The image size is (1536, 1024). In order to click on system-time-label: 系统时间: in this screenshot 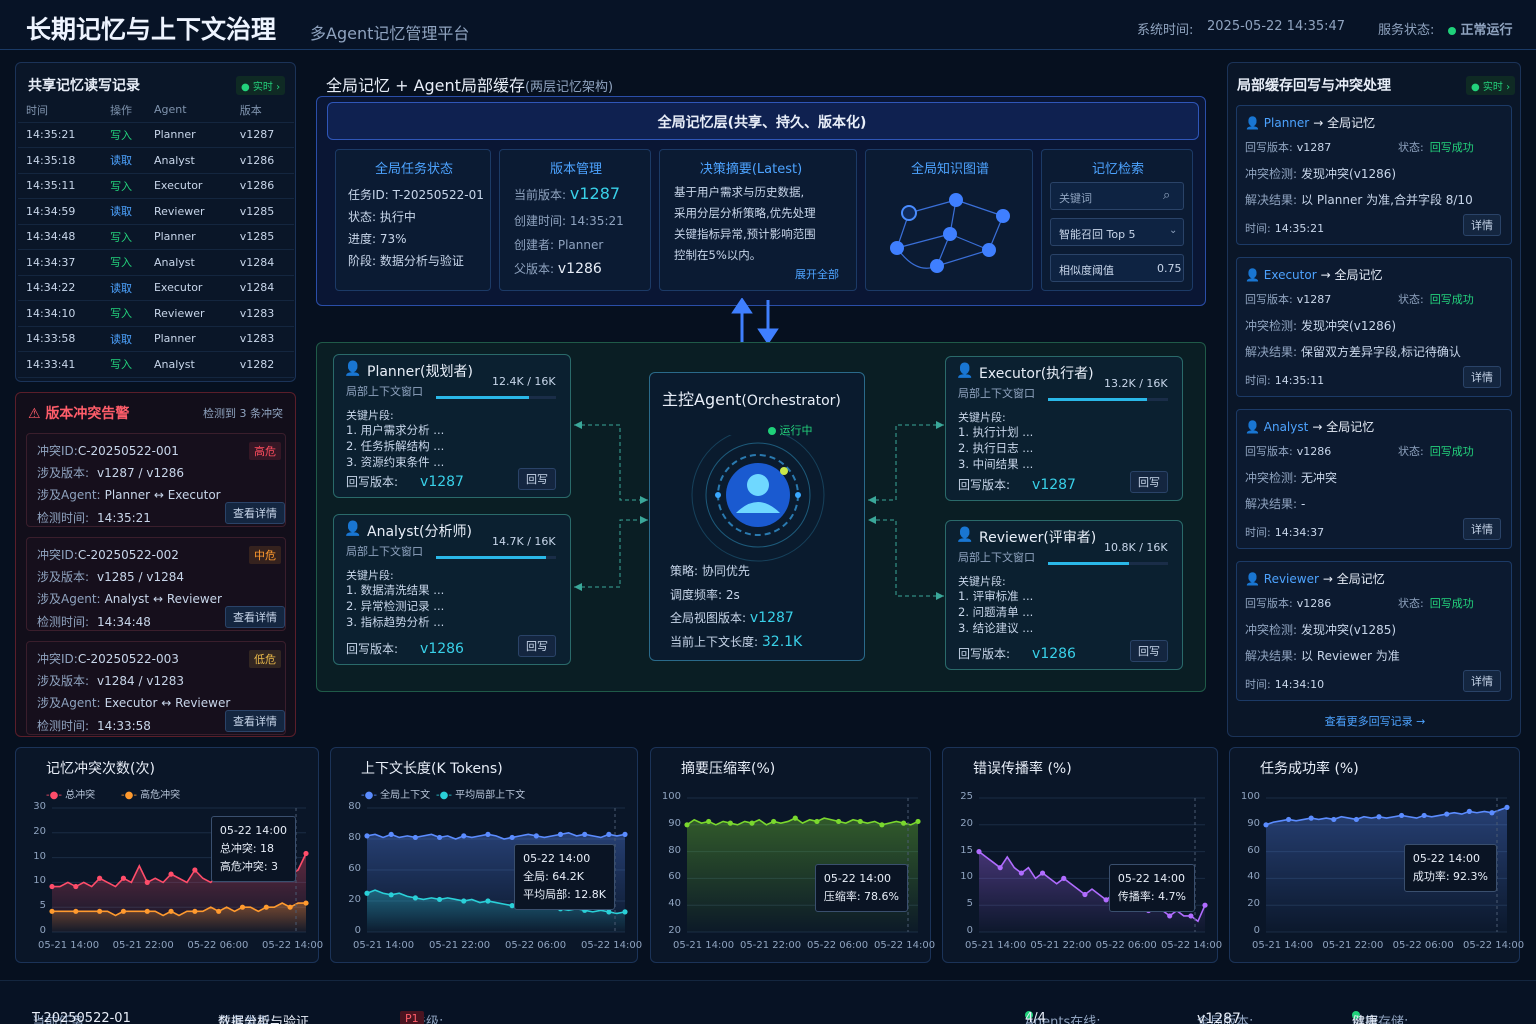, I will do `click(1165, 30)`.